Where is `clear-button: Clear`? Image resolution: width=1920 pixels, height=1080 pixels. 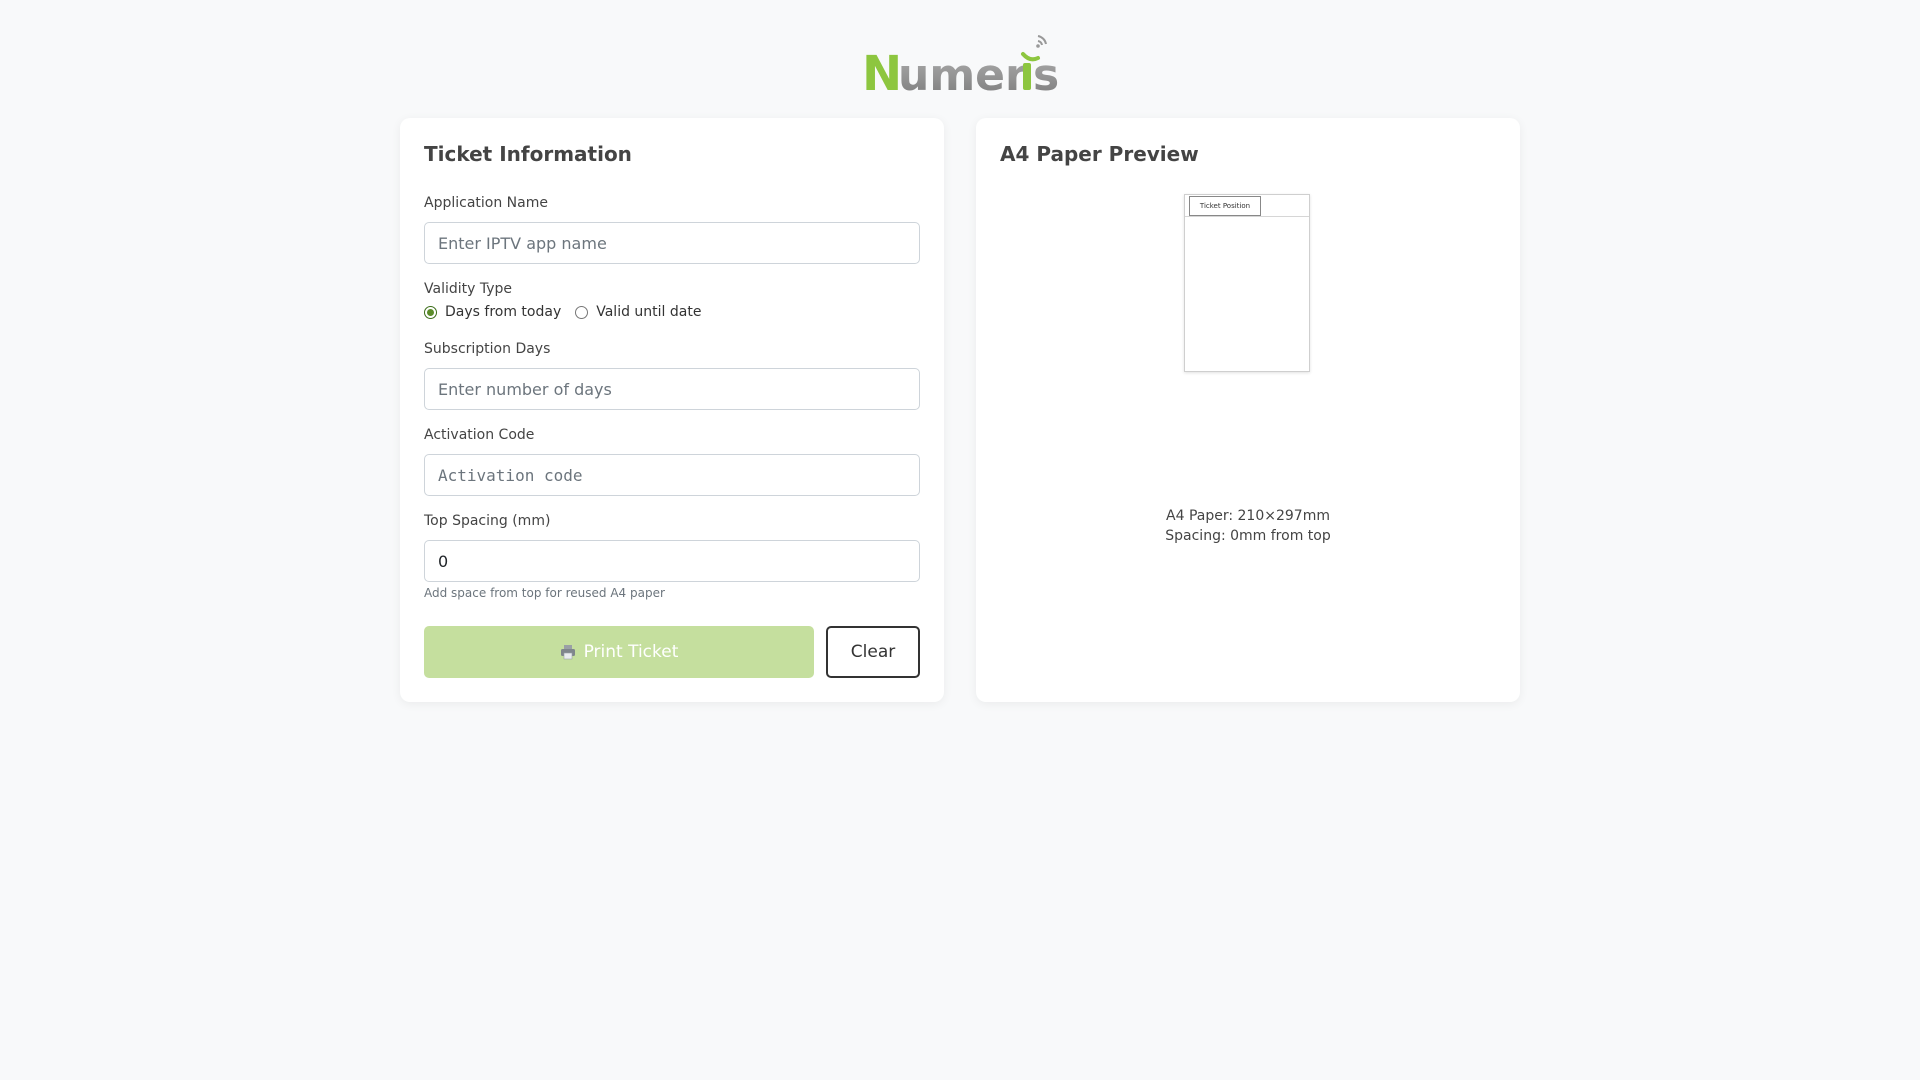
clear-button: Clear is located at coordinates (873, 652).